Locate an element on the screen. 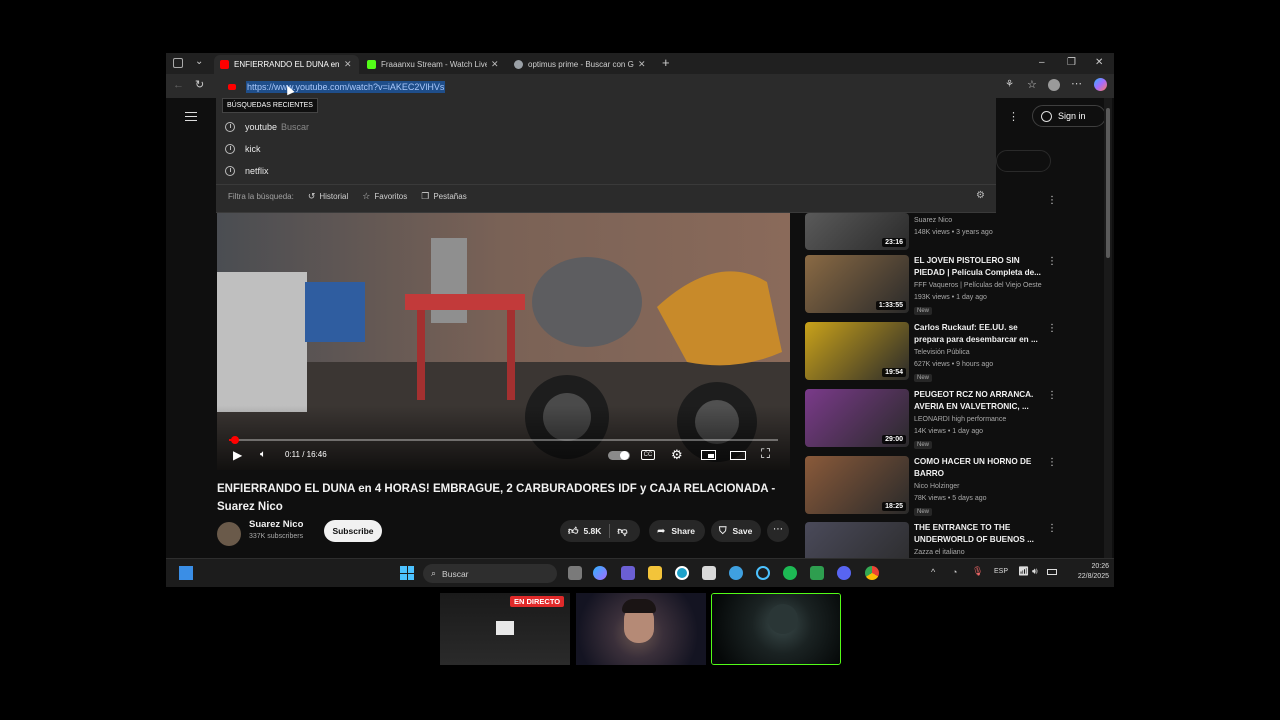  task-view-icon is located at coordinates (575, 573).